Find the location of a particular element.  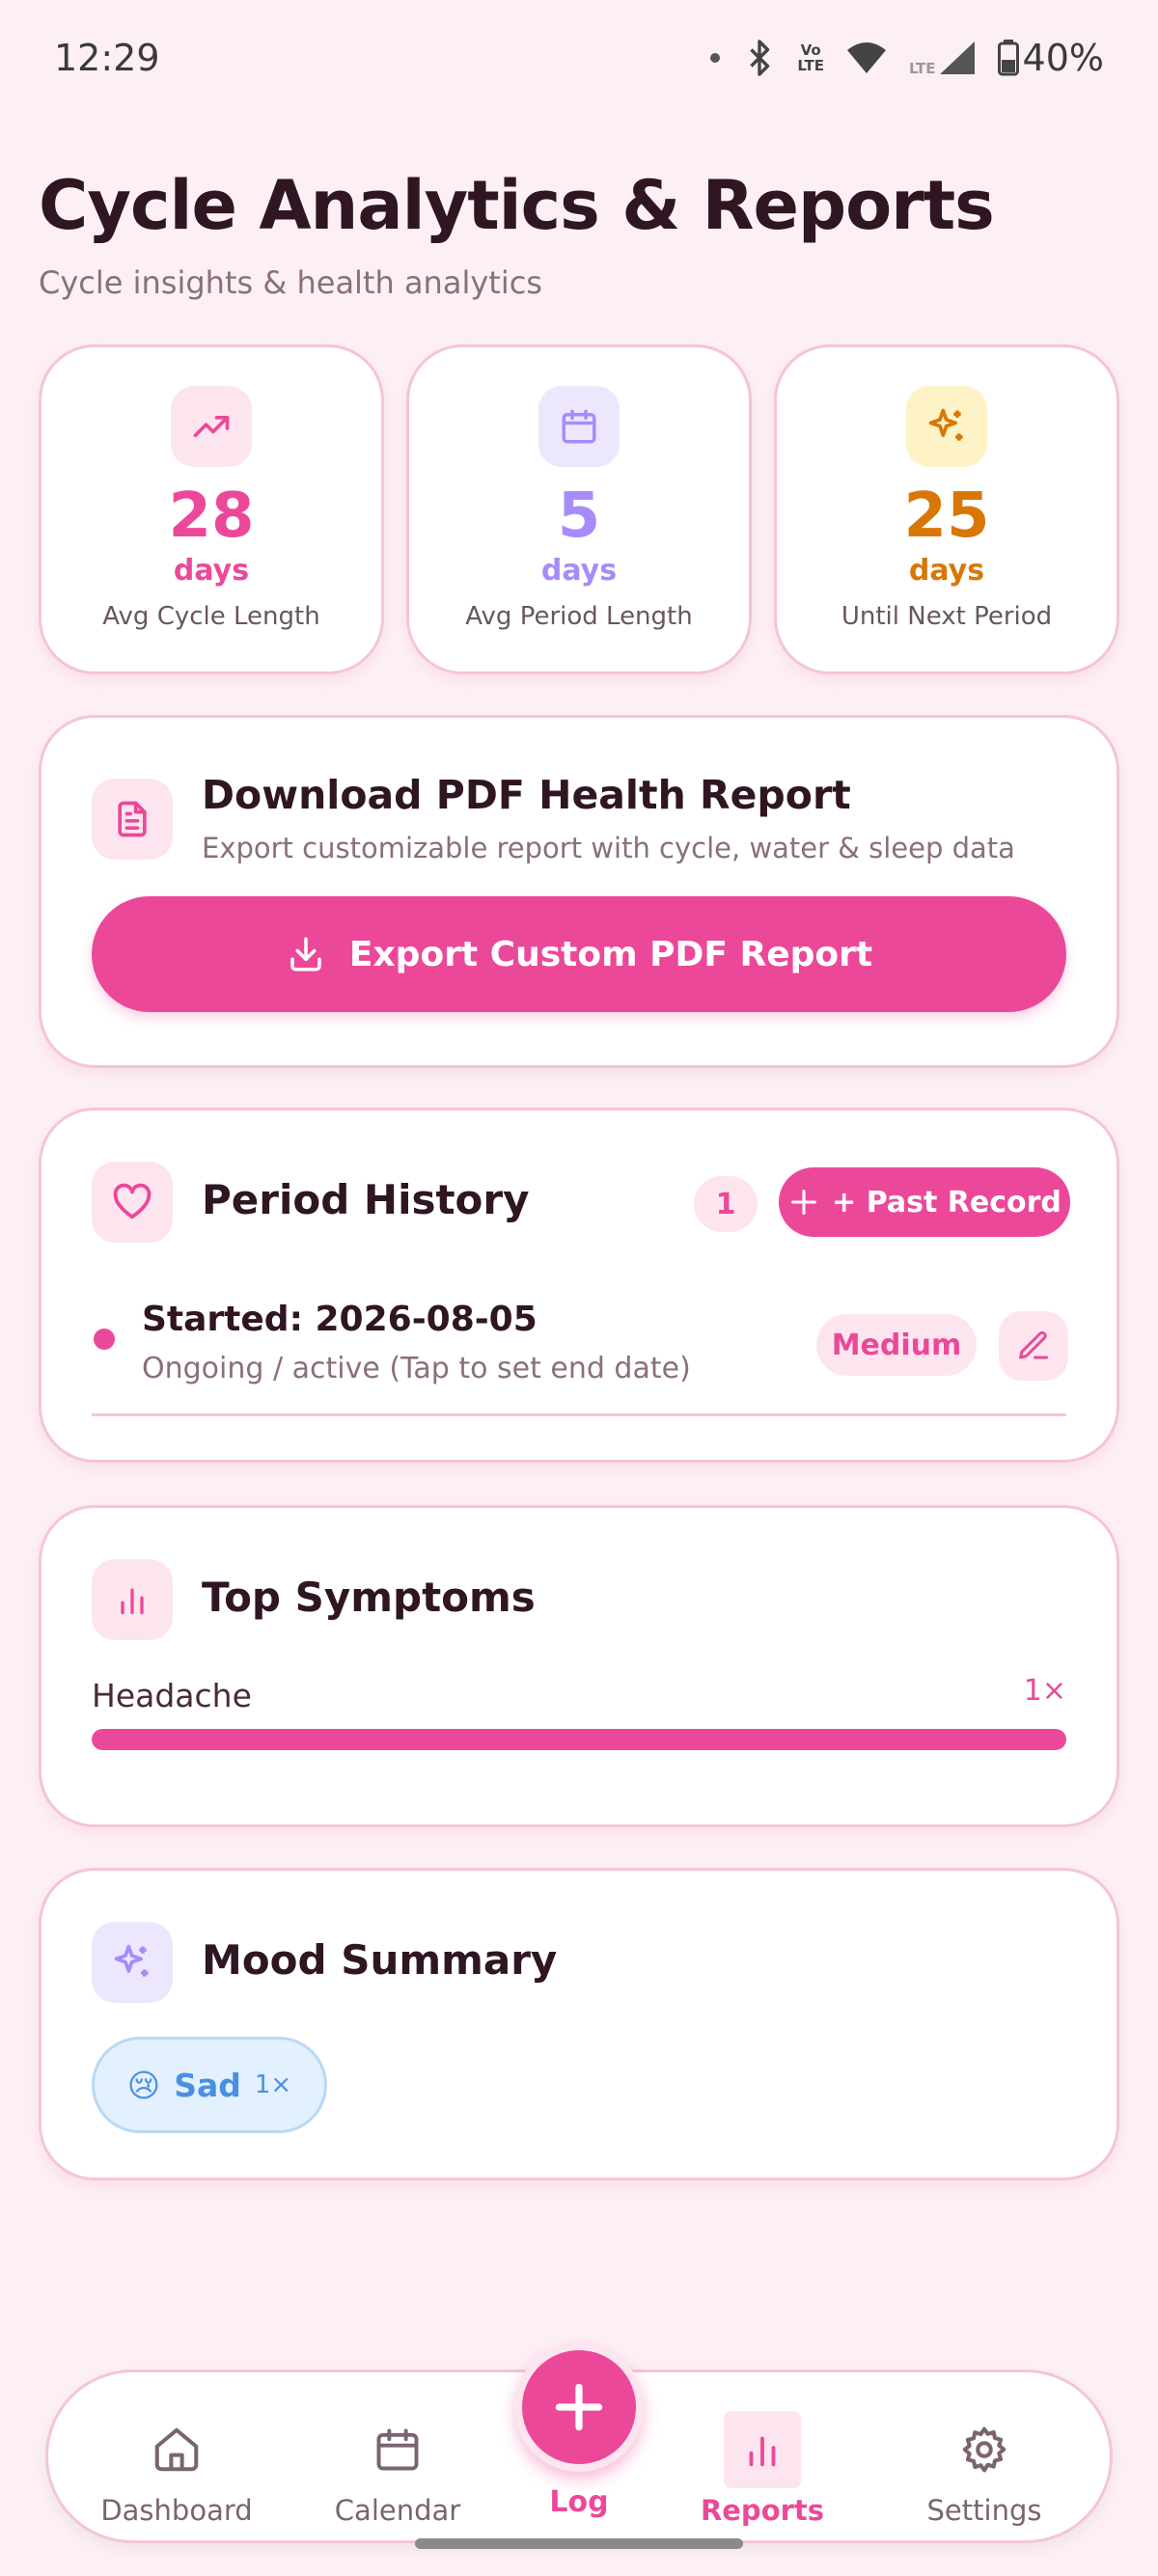

download-icon is located at coordinates (305, 955).